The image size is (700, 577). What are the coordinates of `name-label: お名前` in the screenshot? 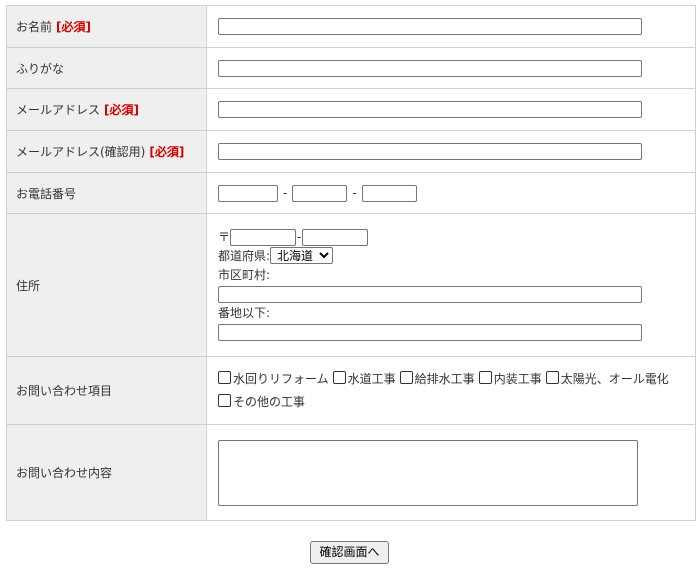 It's located at (34, 27).